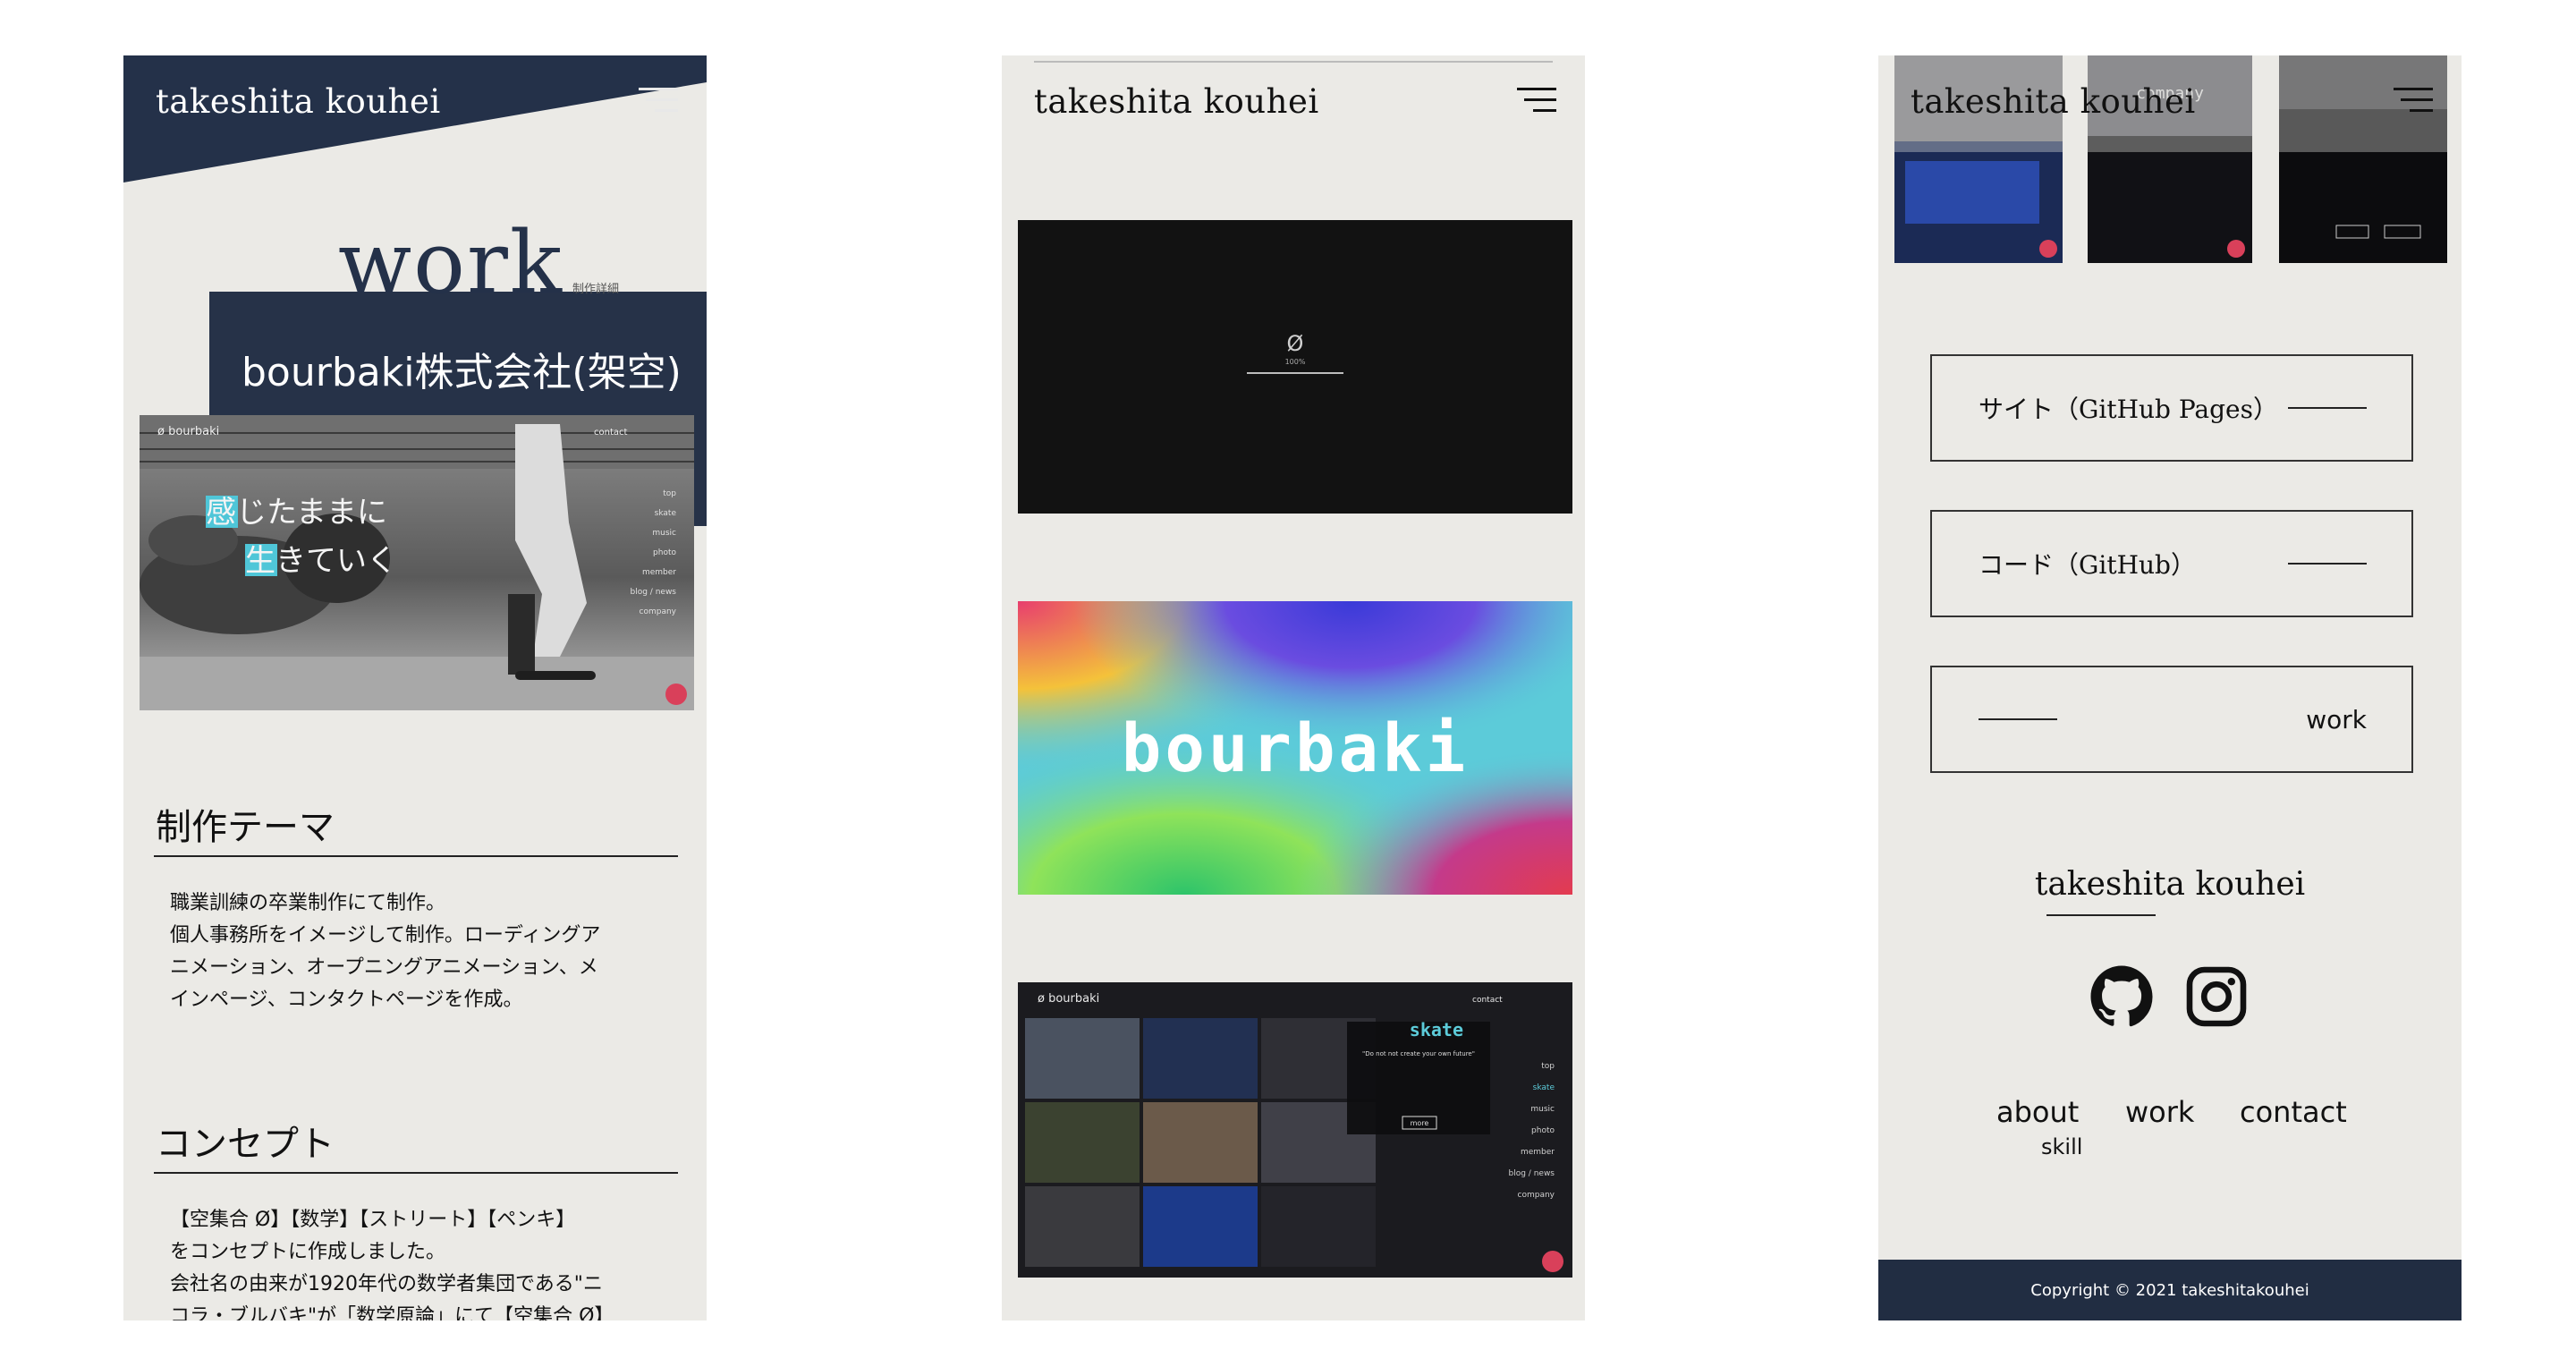 This screenshot has height=1367, width=2576. Describe the element at coordinates (308, 903) in the screenshot. I see `theme-line: 職業訓練の卒業制作にて制作。` at that location.